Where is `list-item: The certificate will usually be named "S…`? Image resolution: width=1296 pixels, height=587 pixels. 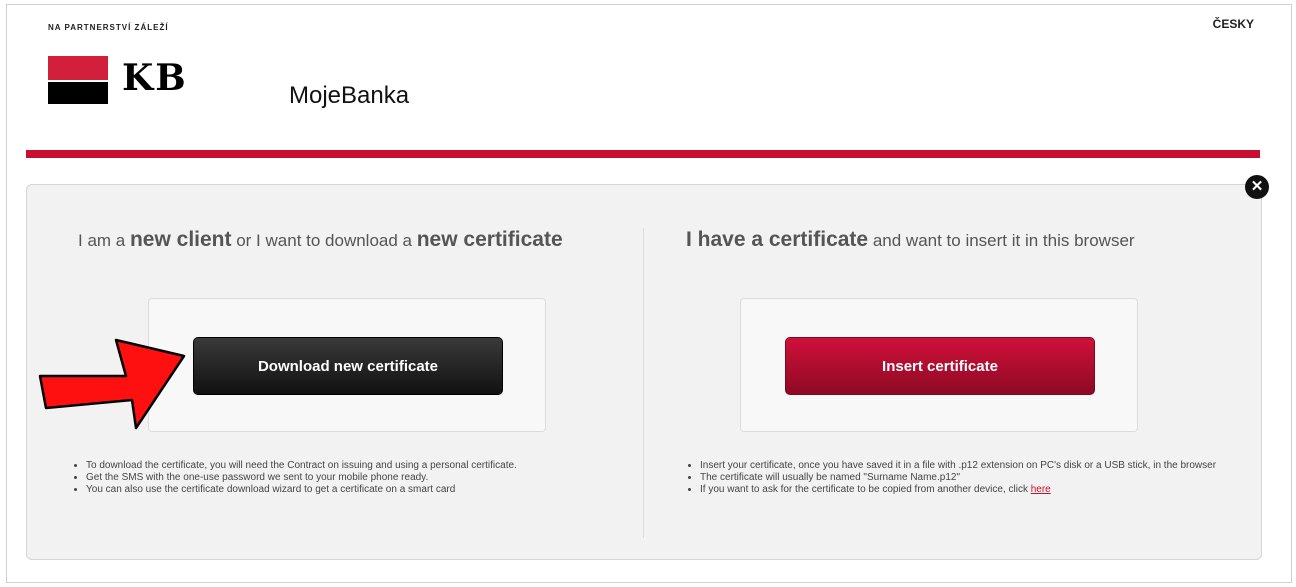 list-item: The certificate will usually be named "S… is located at coordinates (970, 478).